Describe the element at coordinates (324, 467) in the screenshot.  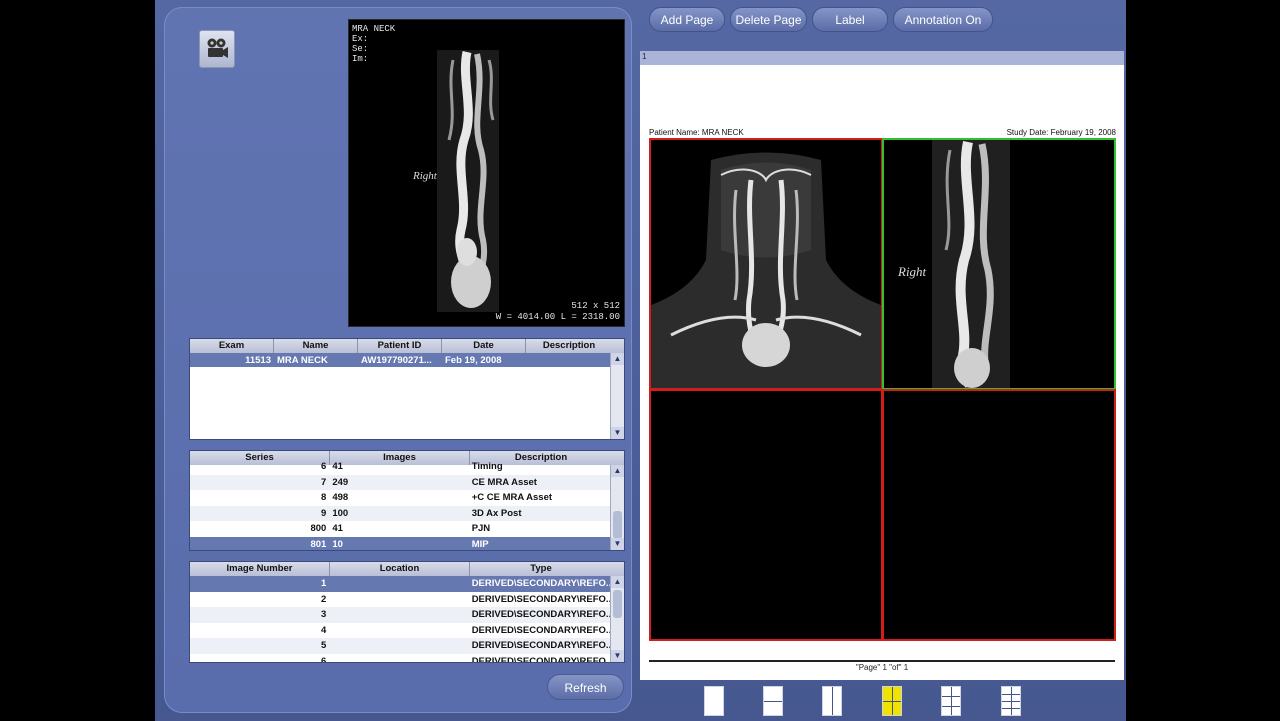
I see `cell-series: 6` at that location.